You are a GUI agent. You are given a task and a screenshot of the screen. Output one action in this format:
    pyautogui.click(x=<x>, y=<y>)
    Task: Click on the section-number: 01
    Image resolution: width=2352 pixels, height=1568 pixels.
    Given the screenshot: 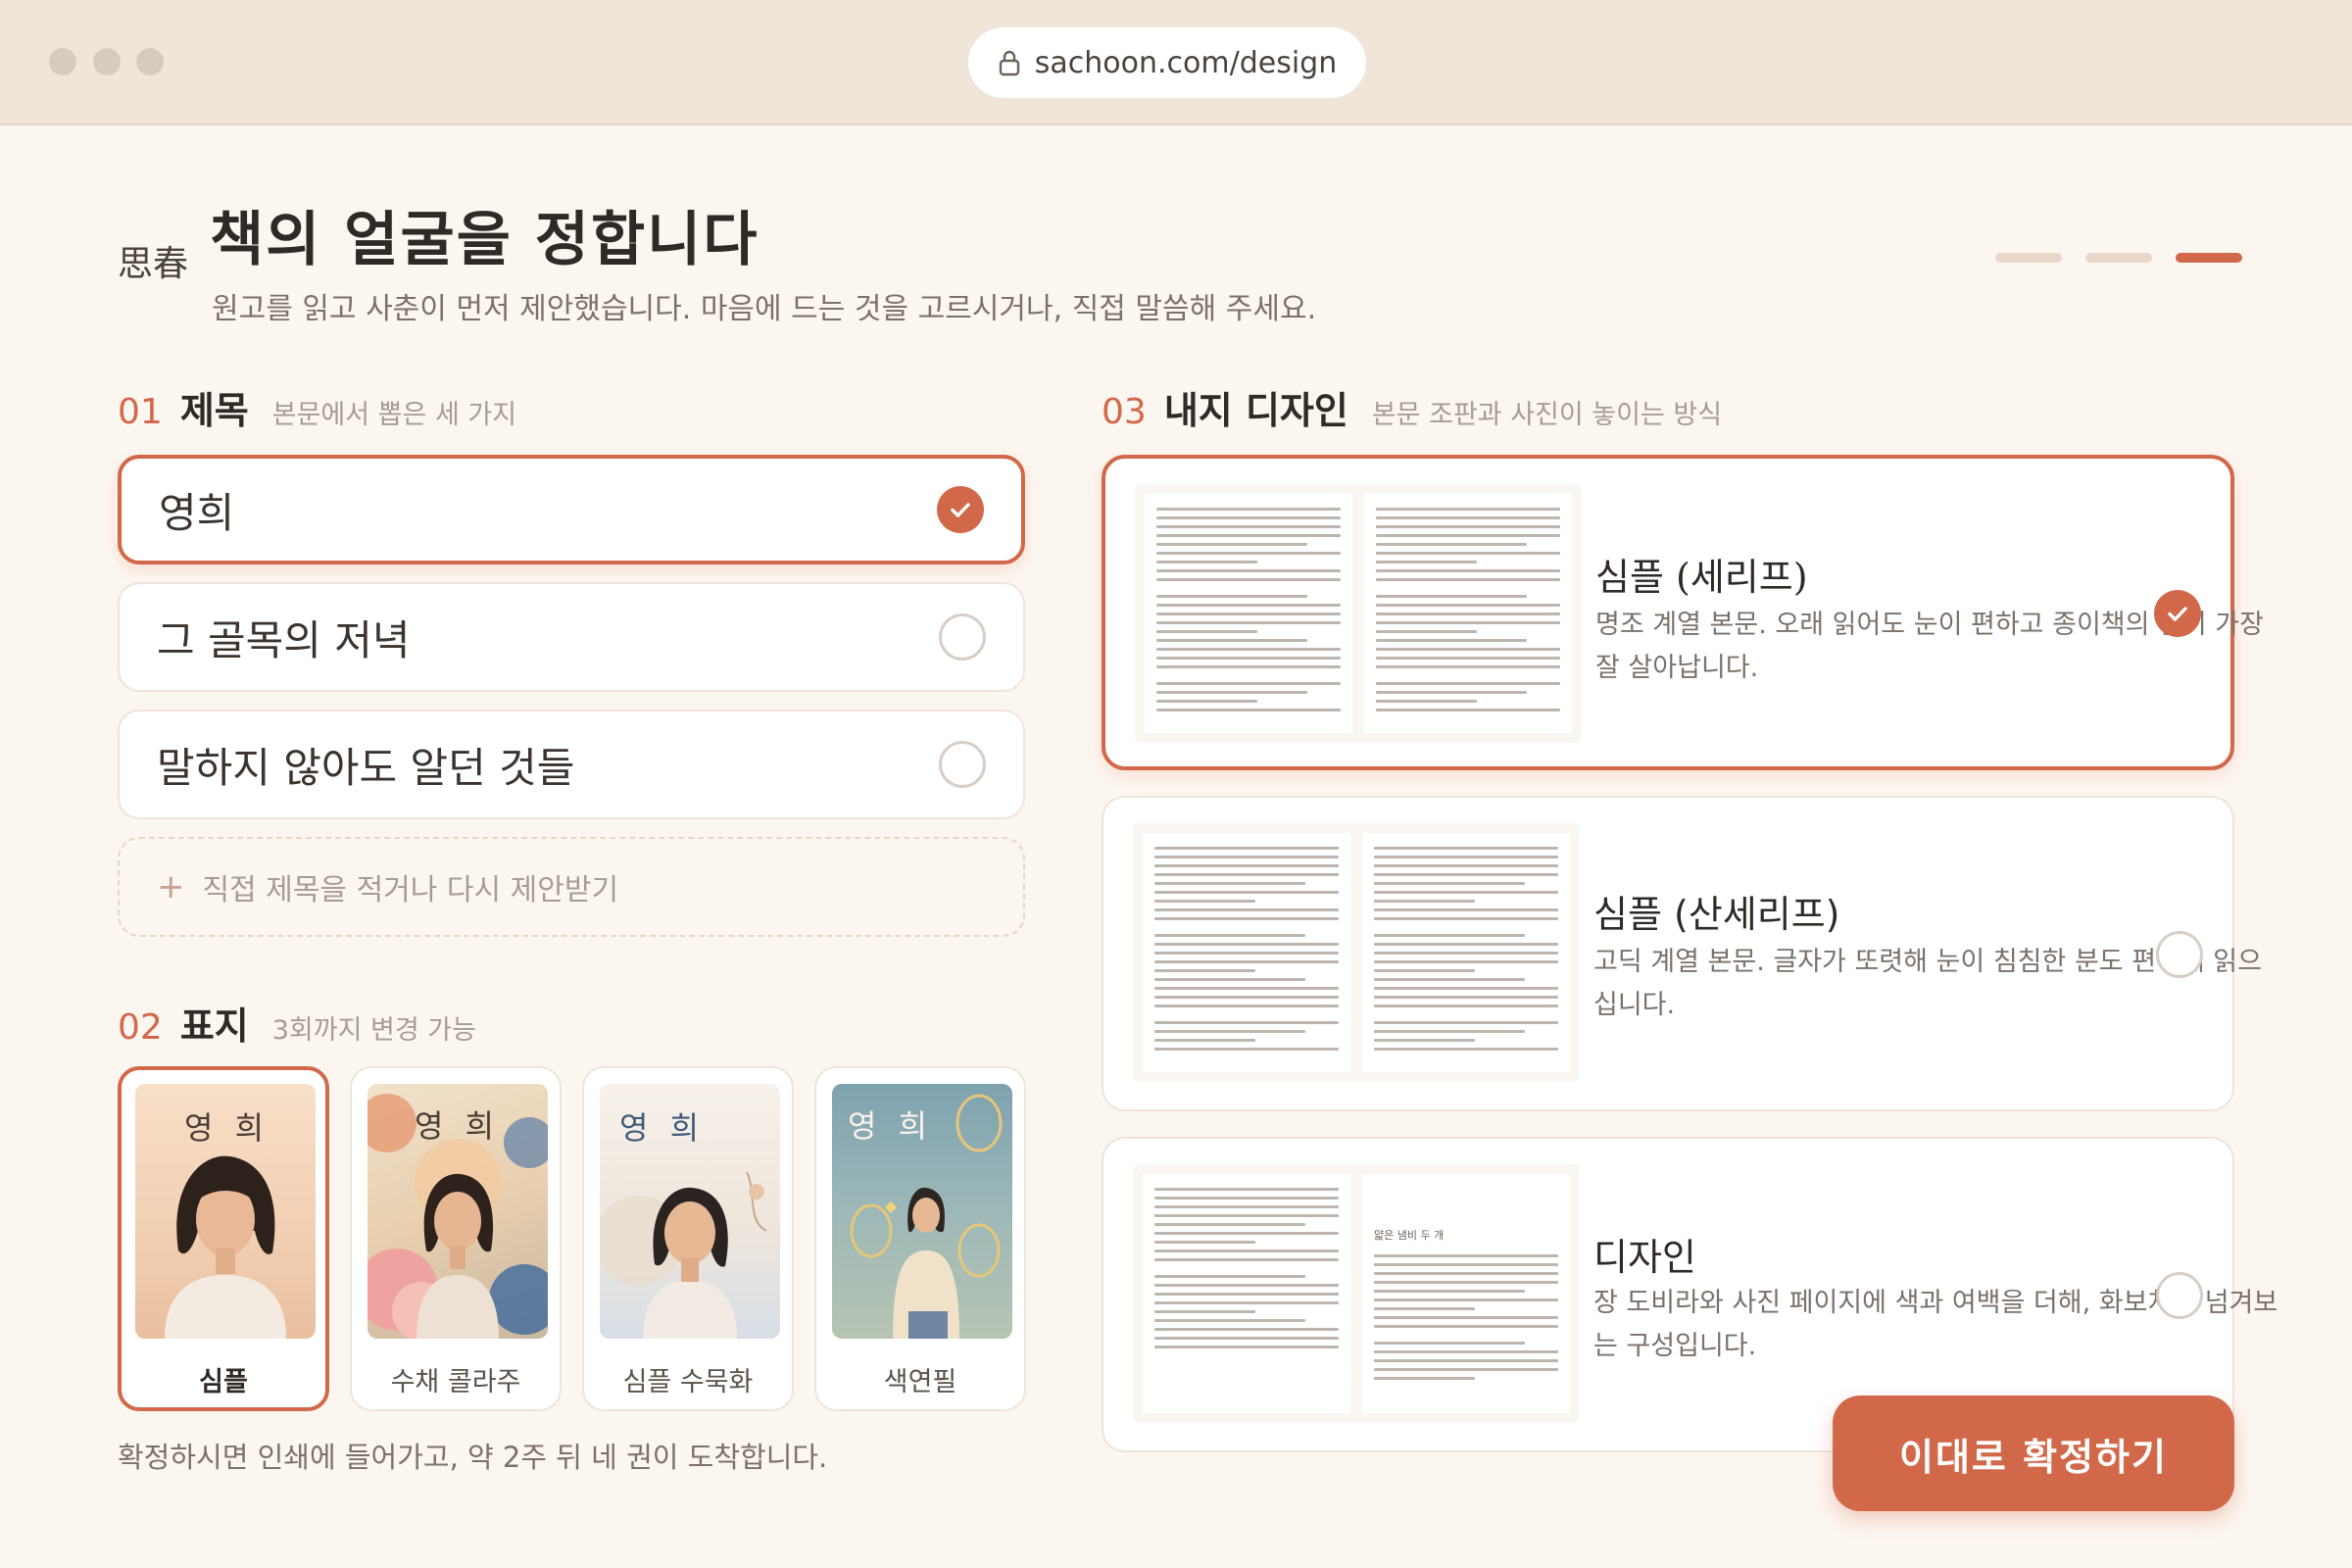 What is the action you would take?
    pyautogui.click(x=140, y=412)
    